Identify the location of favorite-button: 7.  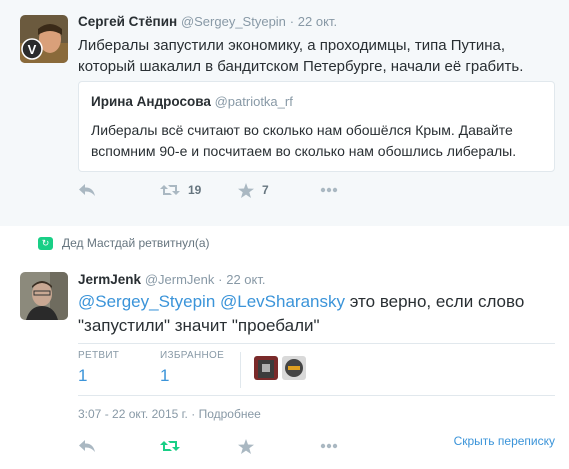
(253, 190).